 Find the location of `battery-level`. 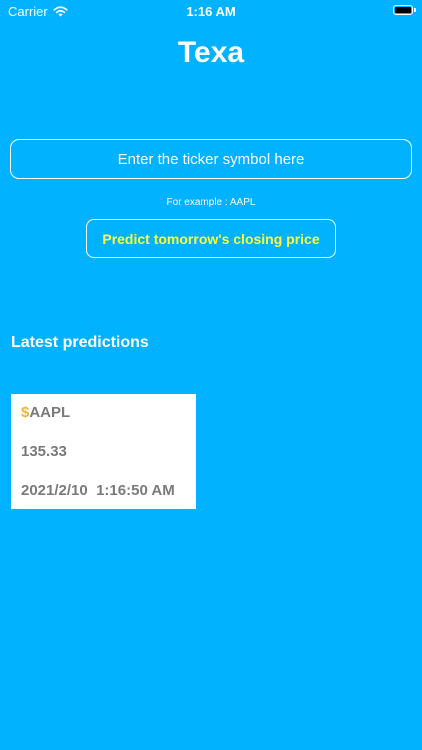

battery-level is located at coordinates (403, 10).